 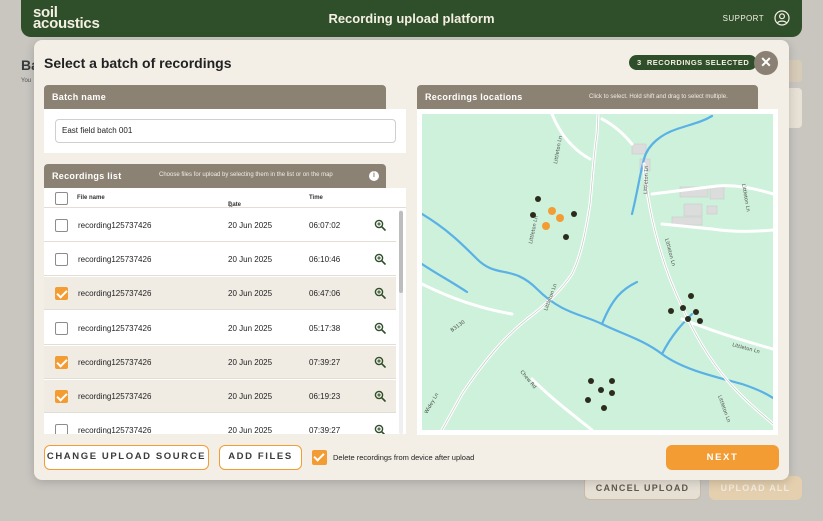 I want to click on close-icon: ✕, so click(x=766, y=62).